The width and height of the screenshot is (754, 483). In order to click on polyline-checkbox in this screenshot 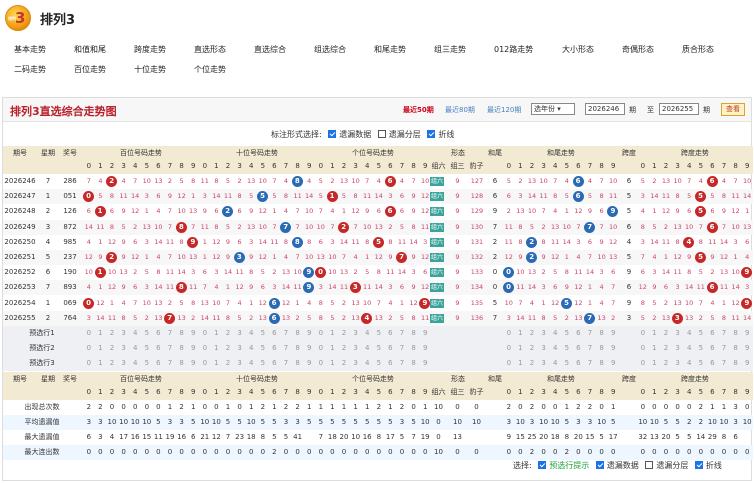, I will do `click(431, 134)`.